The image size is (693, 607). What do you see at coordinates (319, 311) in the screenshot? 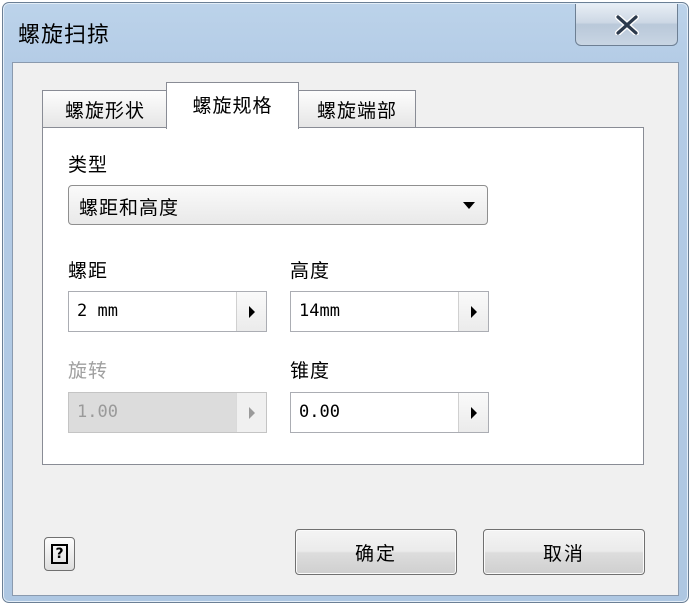
I see `height-value: 14mm` at bounding box center [319, 311].